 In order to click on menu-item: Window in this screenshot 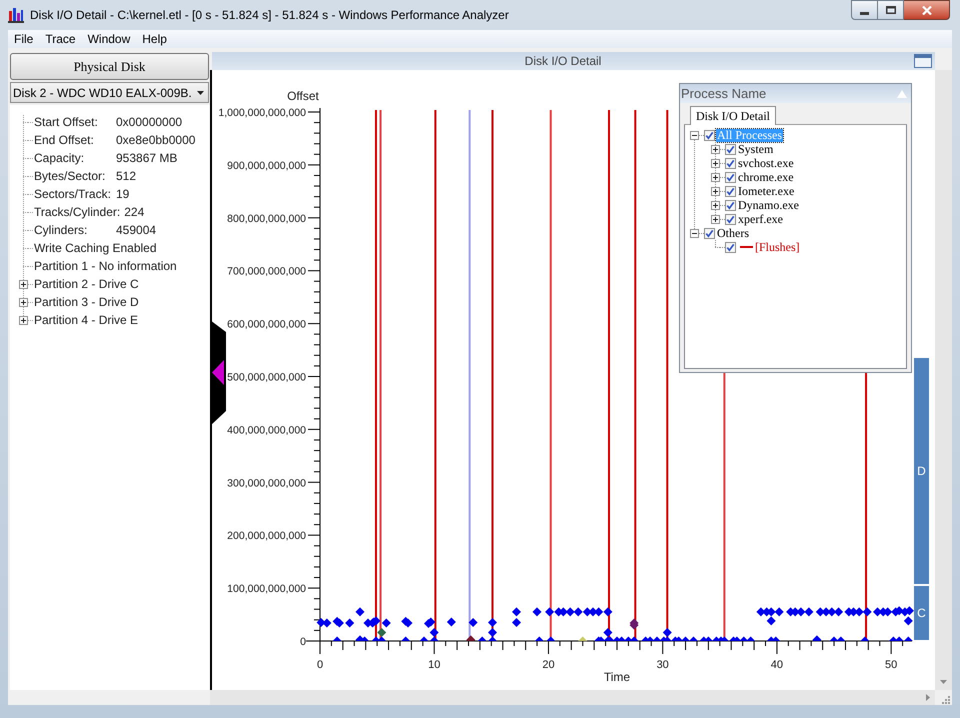, I will do `click(109, 39)`.